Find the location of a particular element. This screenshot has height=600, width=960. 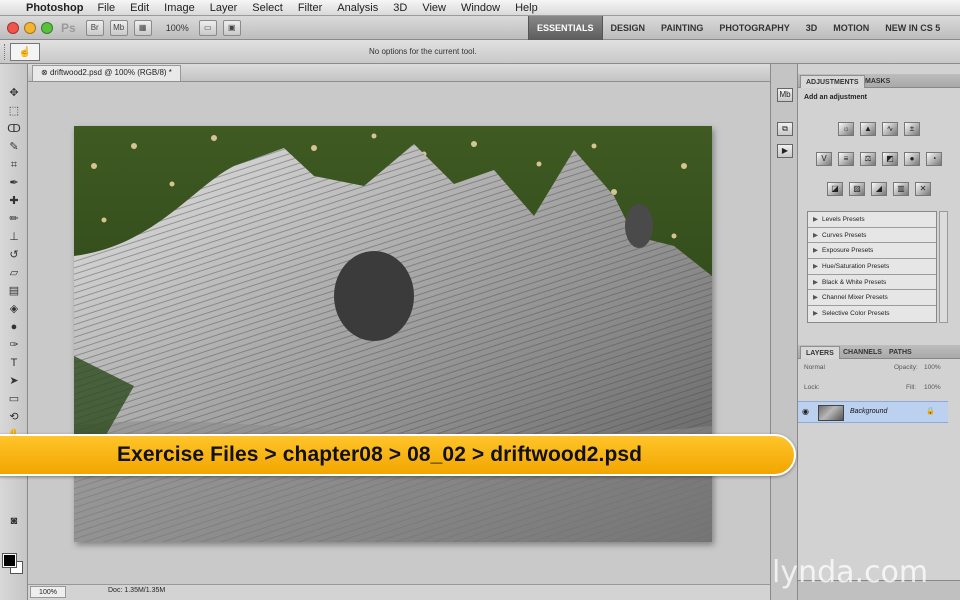

vibrance-icon: V is located at coordinates (824, 159).